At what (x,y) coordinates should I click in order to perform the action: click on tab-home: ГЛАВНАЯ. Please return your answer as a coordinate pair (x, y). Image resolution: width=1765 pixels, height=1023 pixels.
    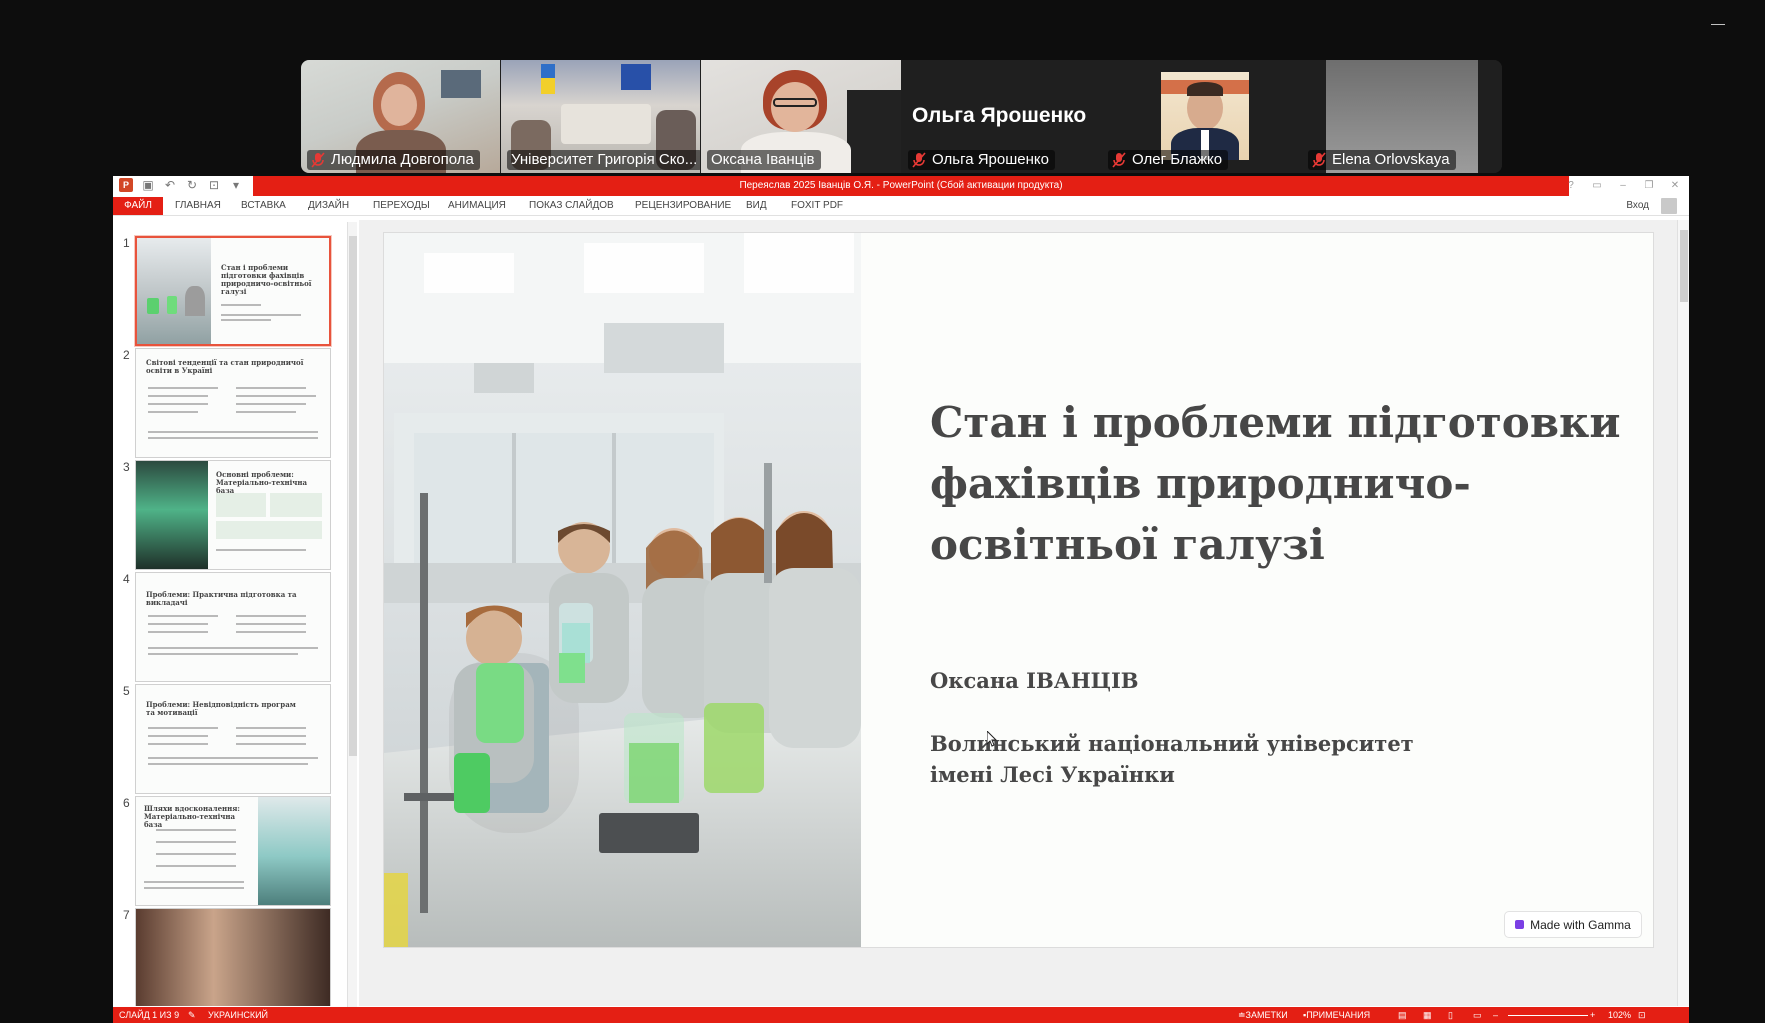
    Looking at the image, I should click on (198, 206).